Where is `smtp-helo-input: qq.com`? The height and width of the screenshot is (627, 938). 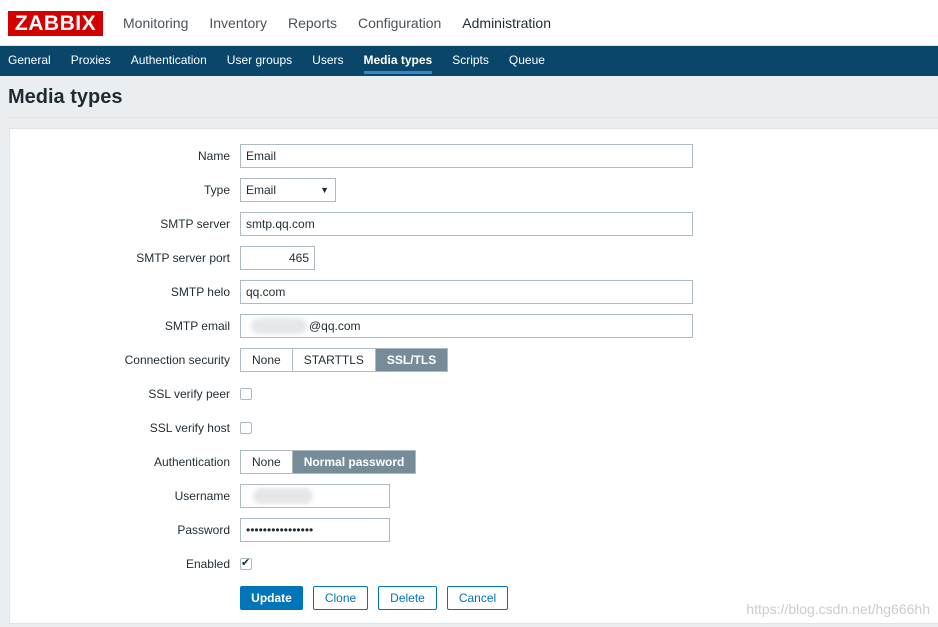
smtp-helo-input: qq.com is located at coordinates (466, 292).